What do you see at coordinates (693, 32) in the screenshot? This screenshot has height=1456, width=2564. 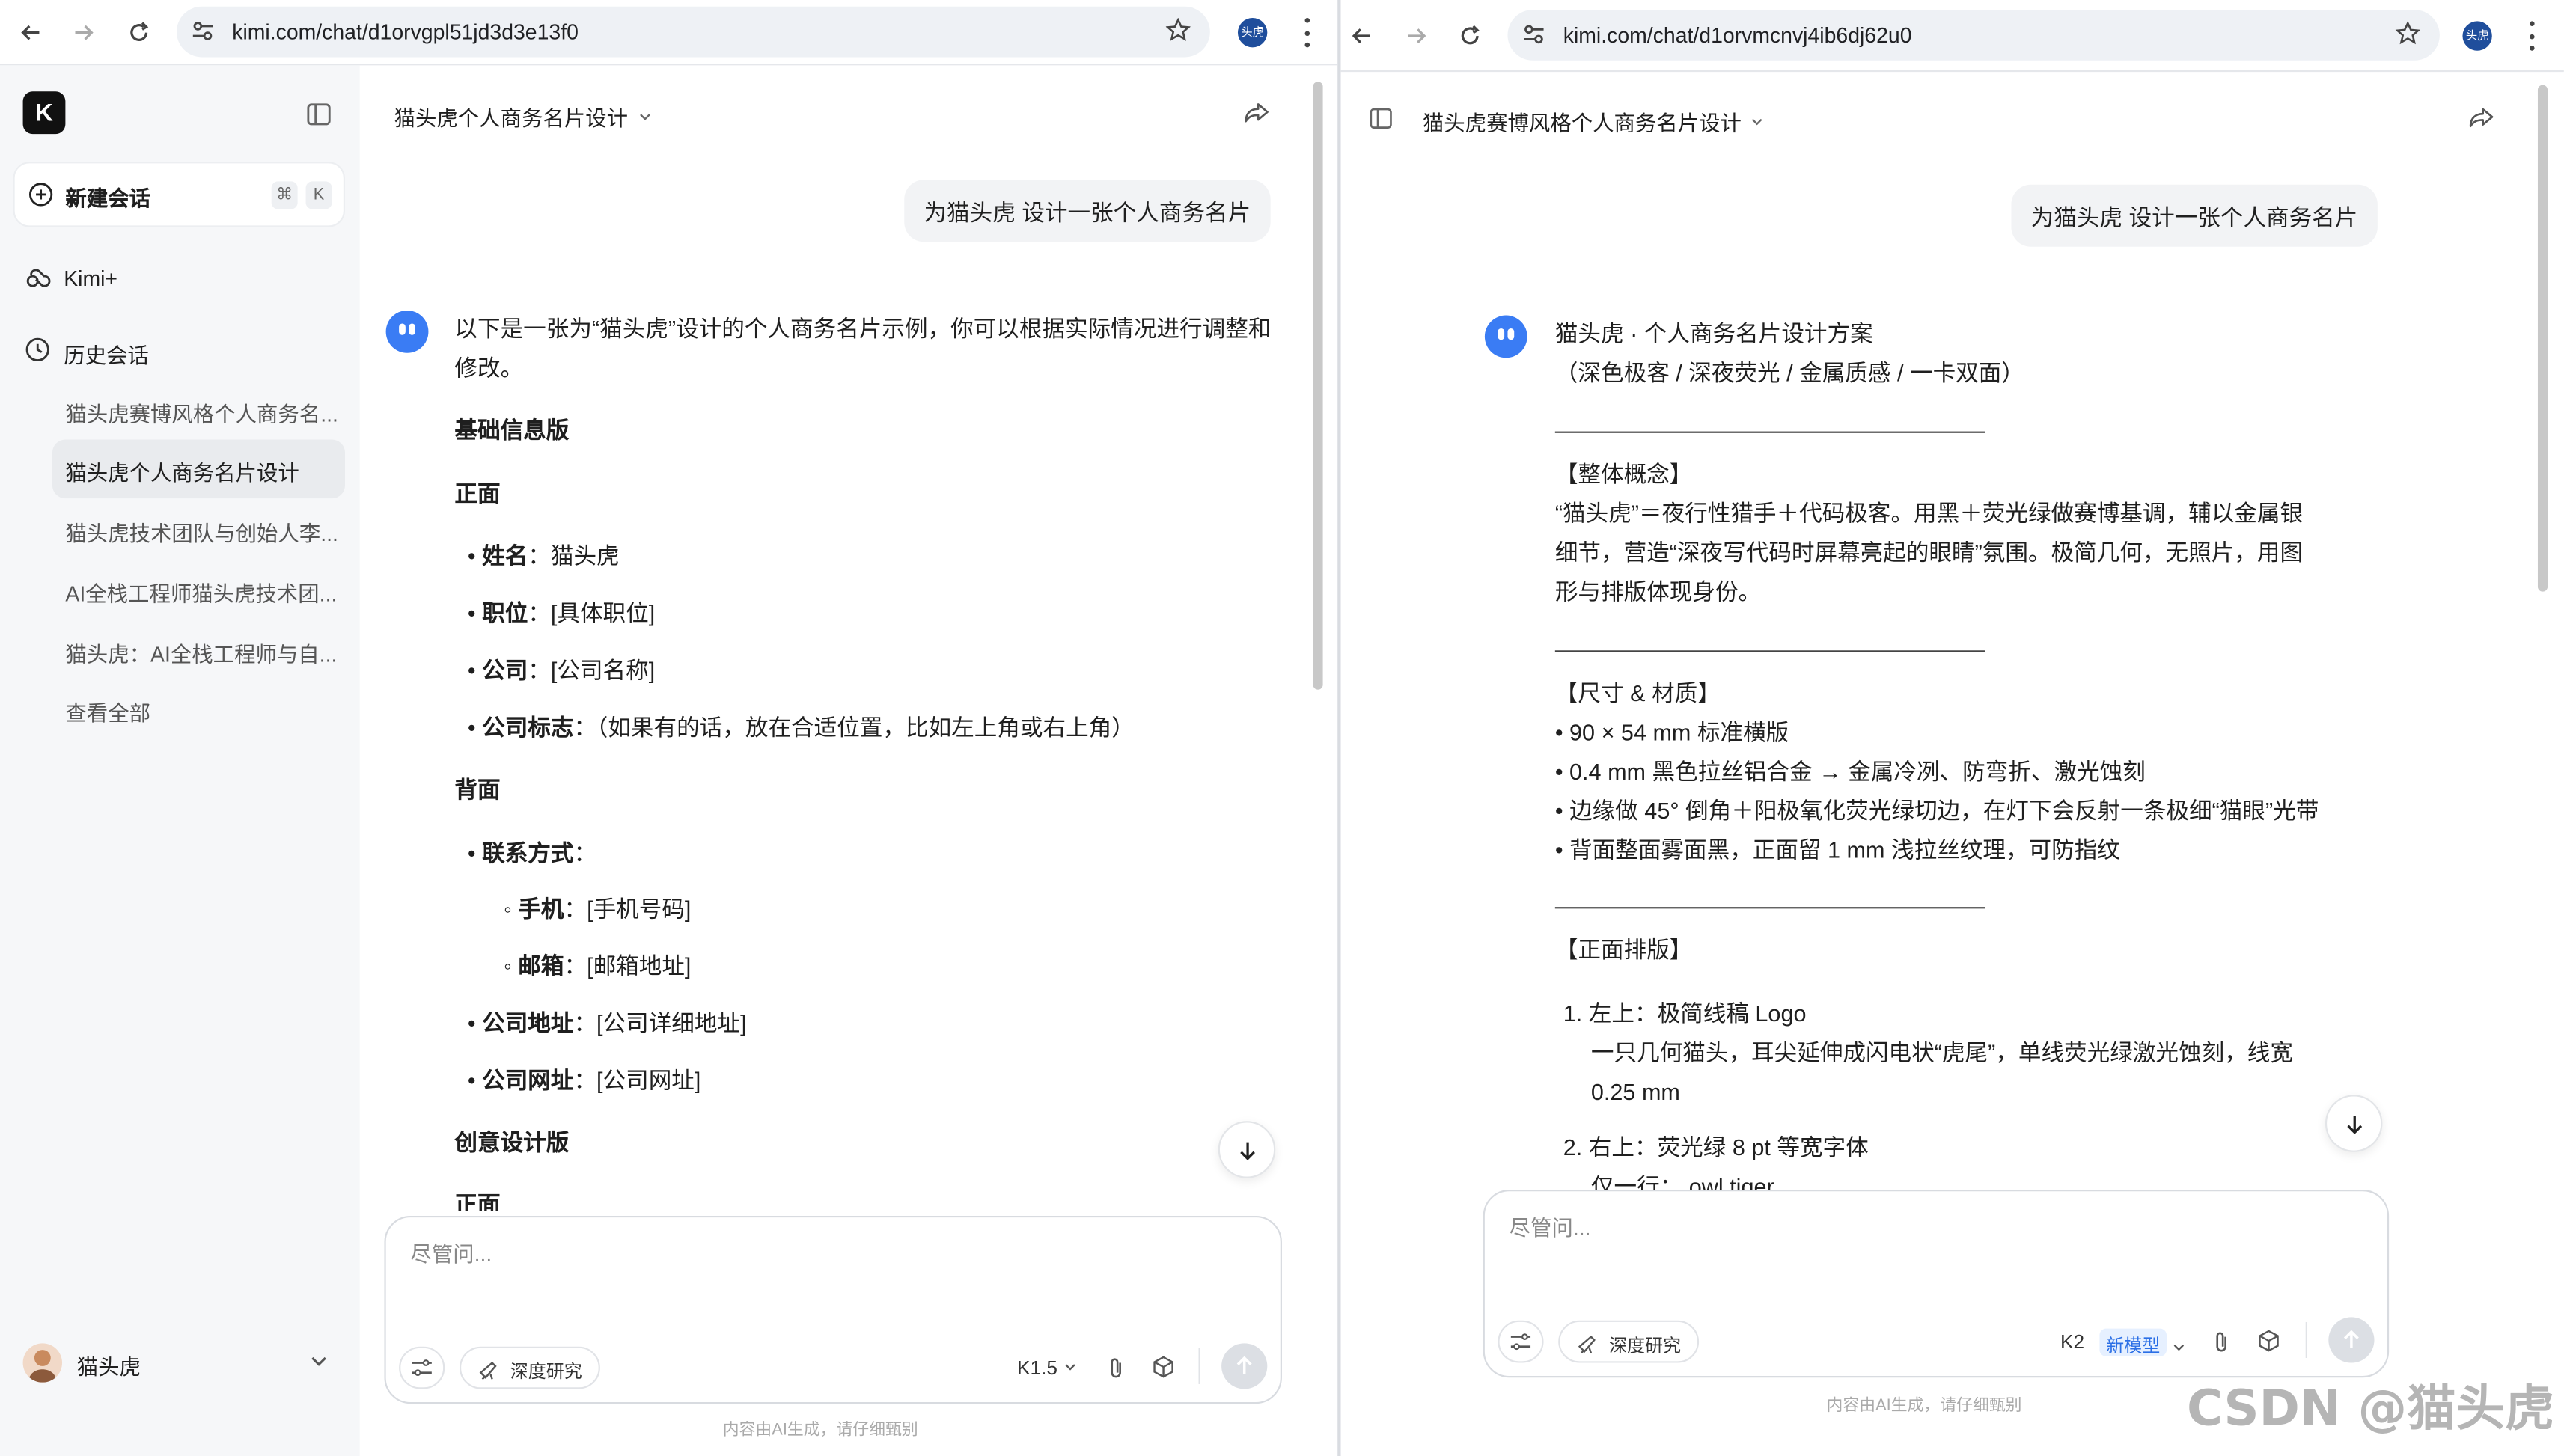 I see `address-bar: kimi.com/chat/d1orvgpl51jd3d3e13f0` at bounding box center [693, 32].